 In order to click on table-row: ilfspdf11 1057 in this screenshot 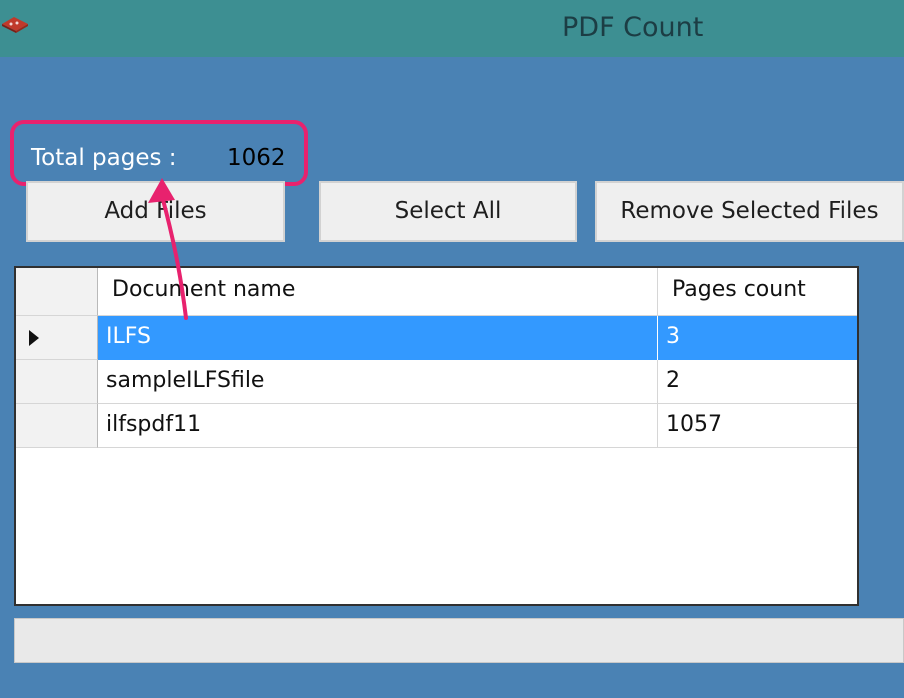, I will do `click(436, 426)`.